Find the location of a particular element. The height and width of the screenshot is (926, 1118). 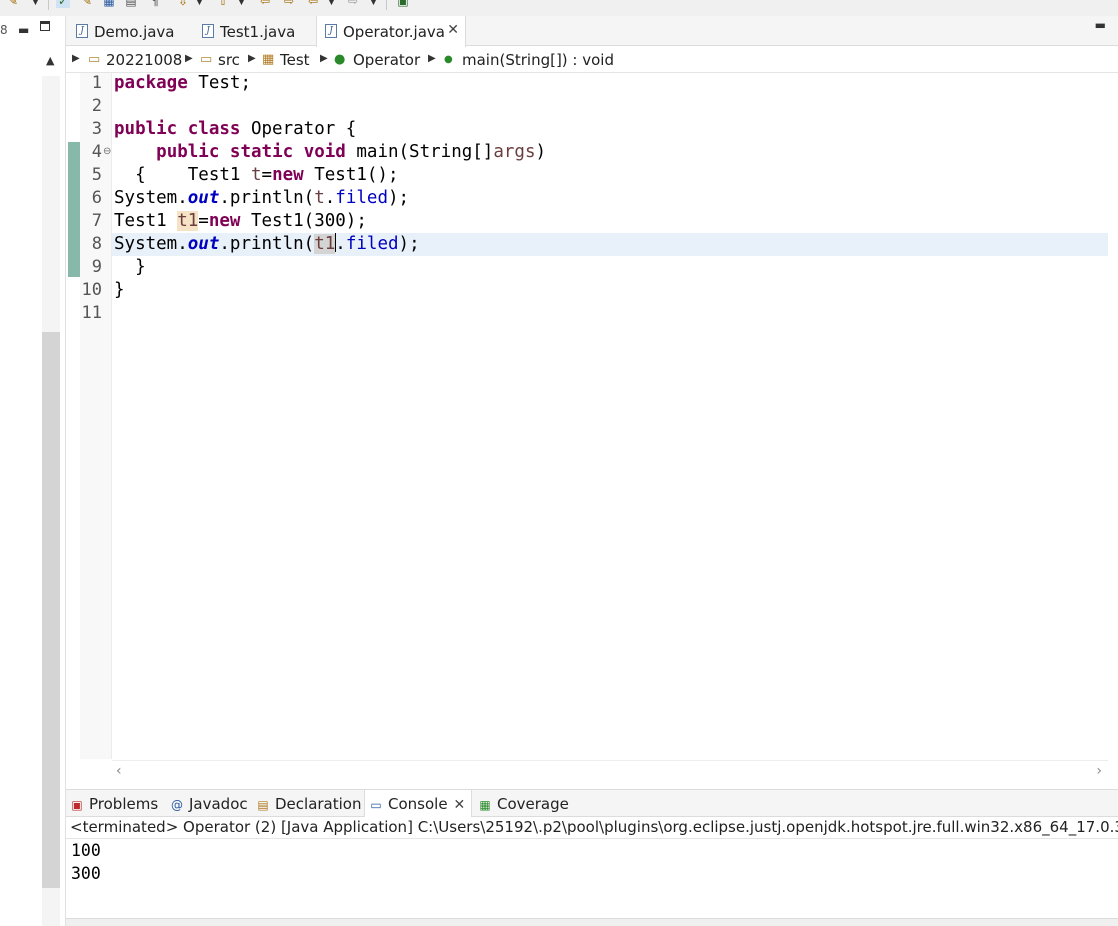

breadcrumb-package: Test is located at coordinates (295, 60).